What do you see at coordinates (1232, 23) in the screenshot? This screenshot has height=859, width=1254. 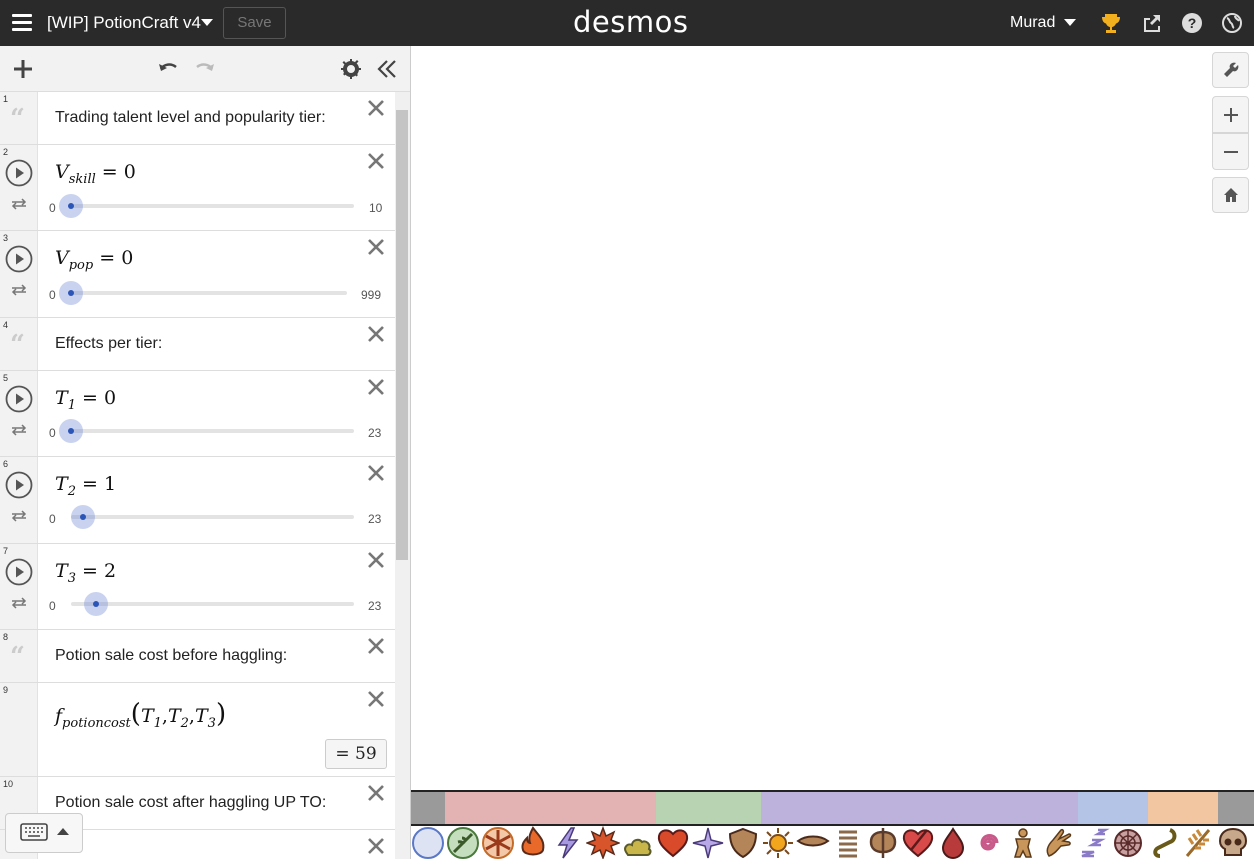 I see `globe-icon` at bounding box center [1232, 23].